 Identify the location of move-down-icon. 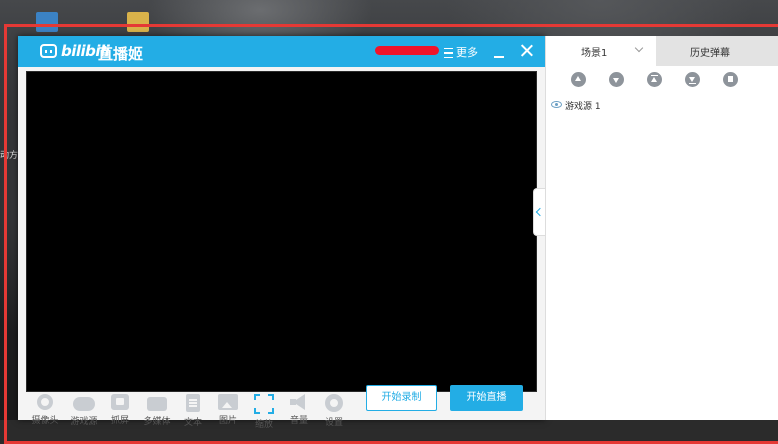
(616, 79).